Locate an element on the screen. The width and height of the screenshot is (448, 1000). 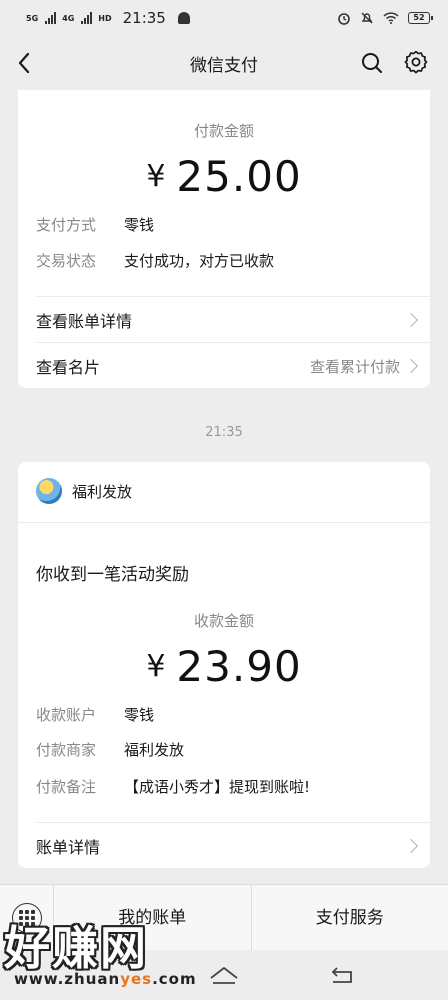
home-icon is located at coordinates (224, 975).